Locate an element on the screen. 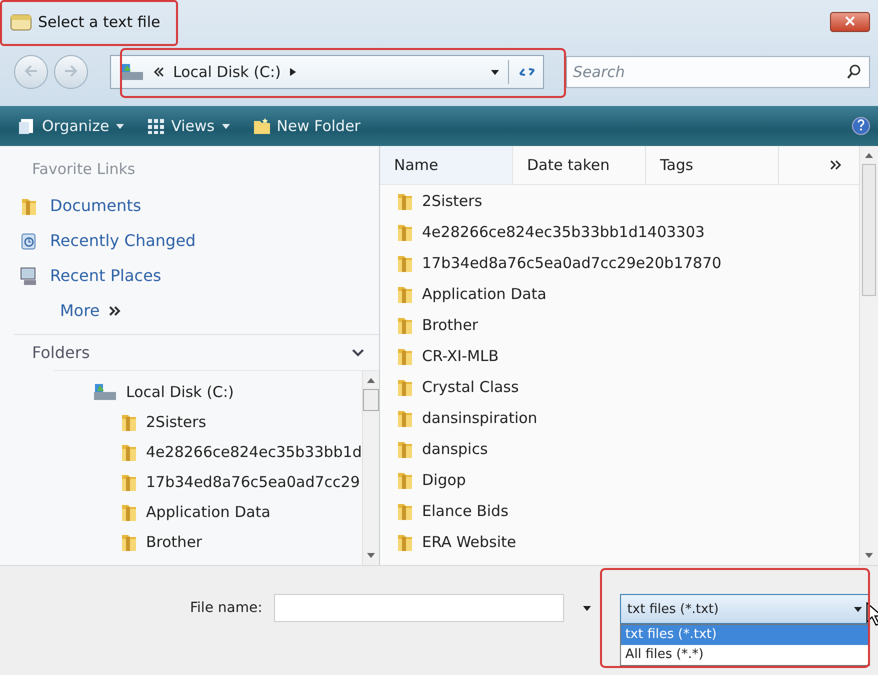 This screenshot has height=675, width=878. chevron-icon is located at coordinates (159, 72).